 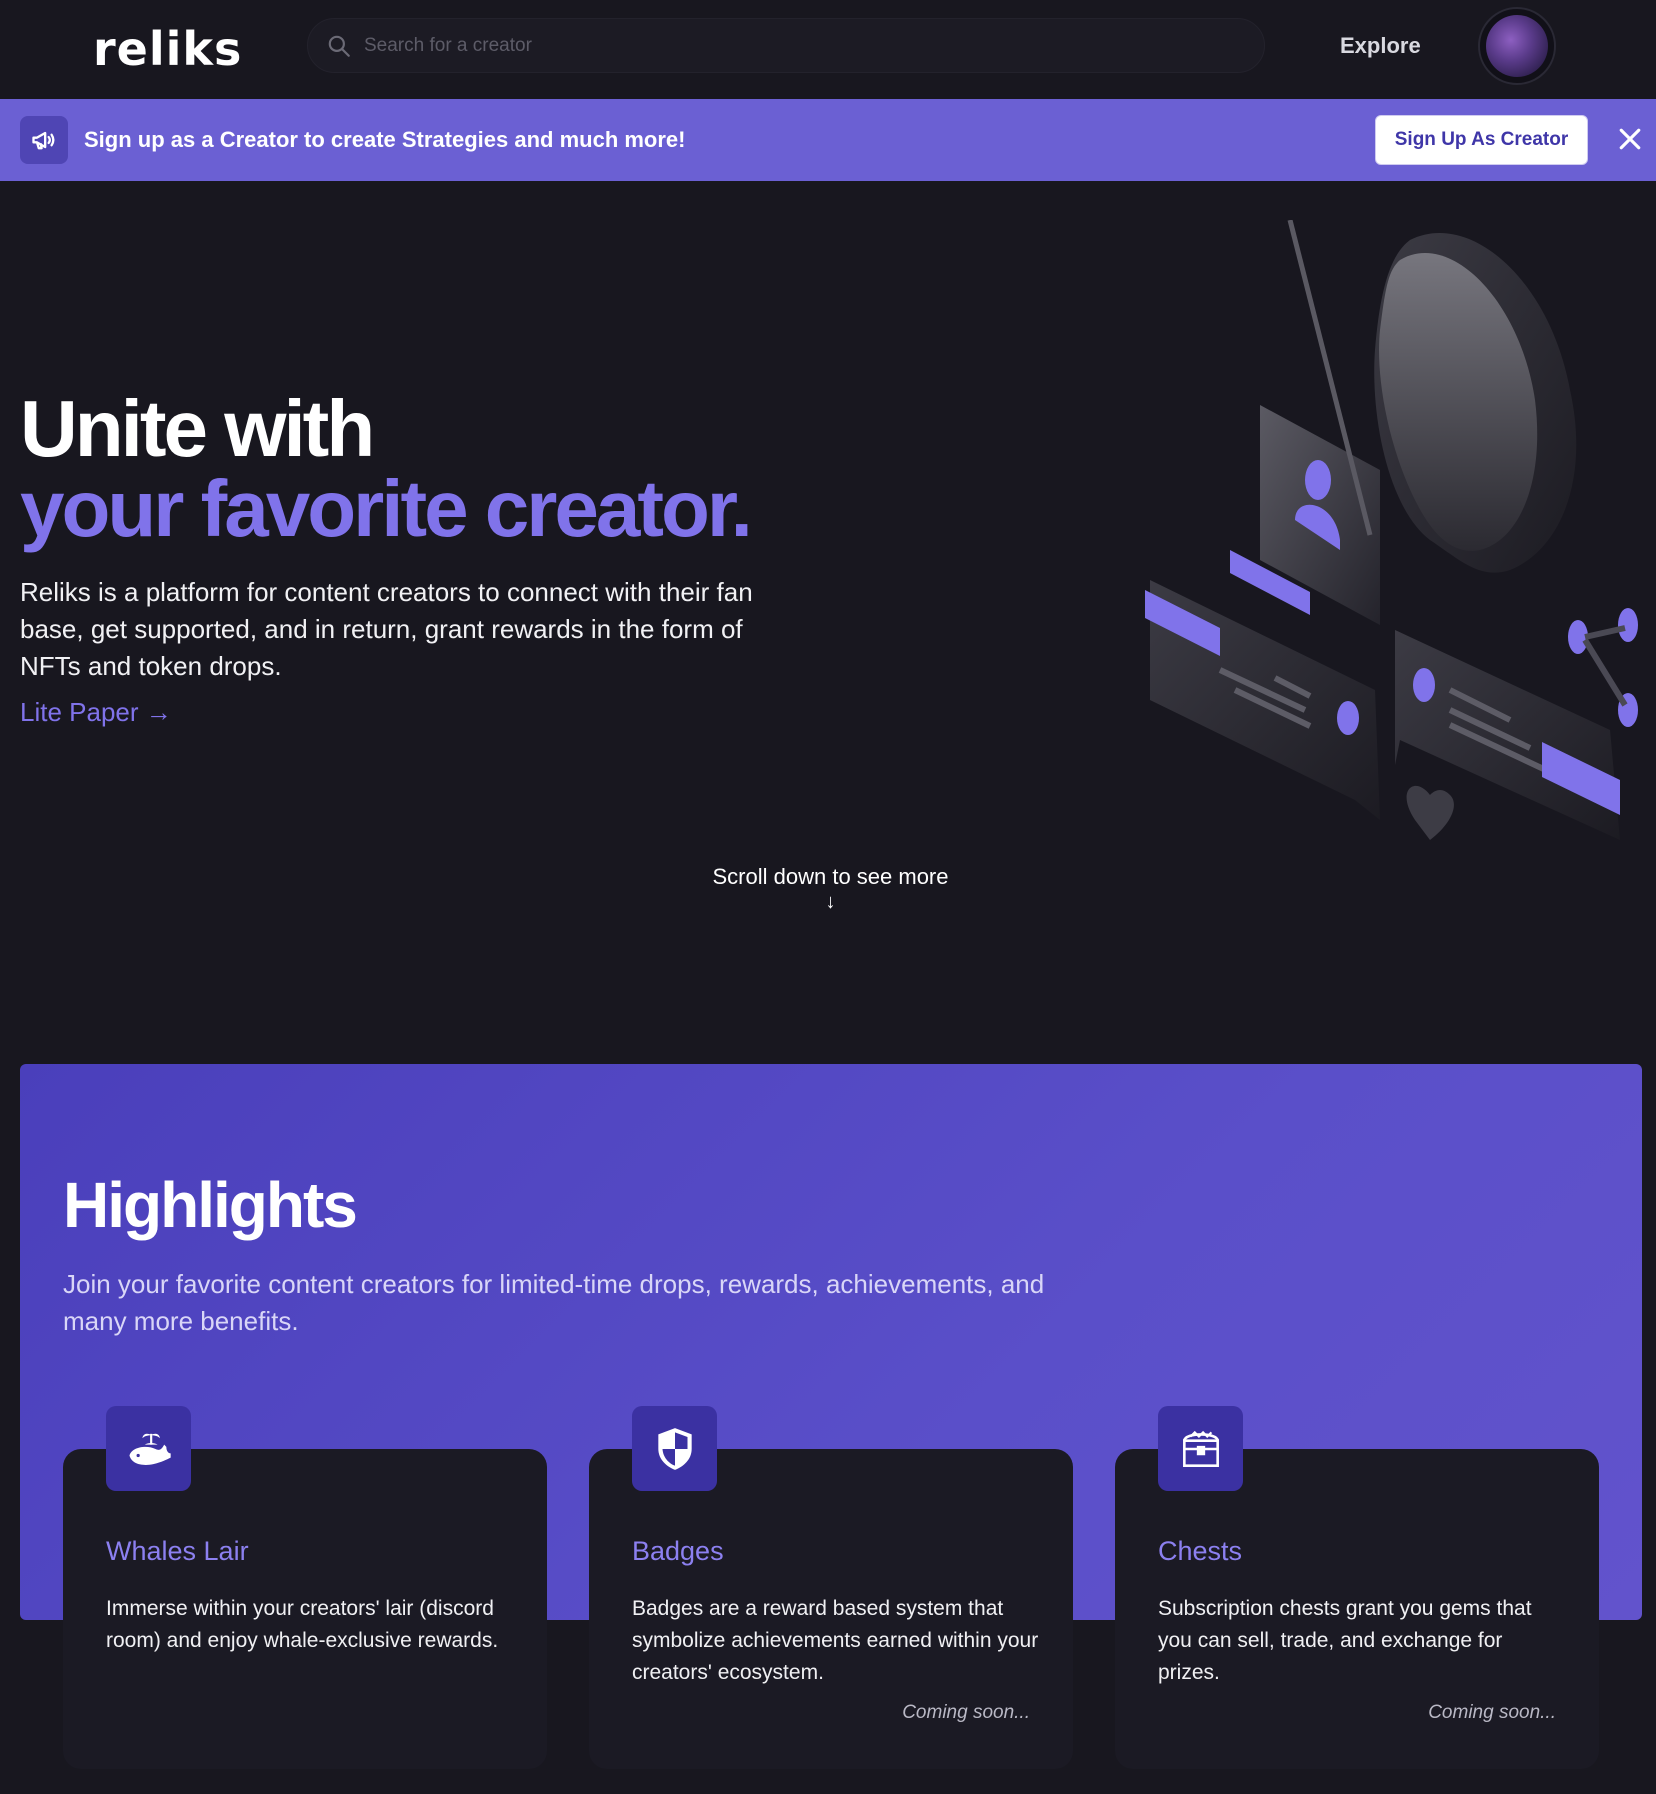 What do you see at coordinates (1391, 530) in the screenshot?
I see `hero-illustration` at bounding box center [1391, 530].